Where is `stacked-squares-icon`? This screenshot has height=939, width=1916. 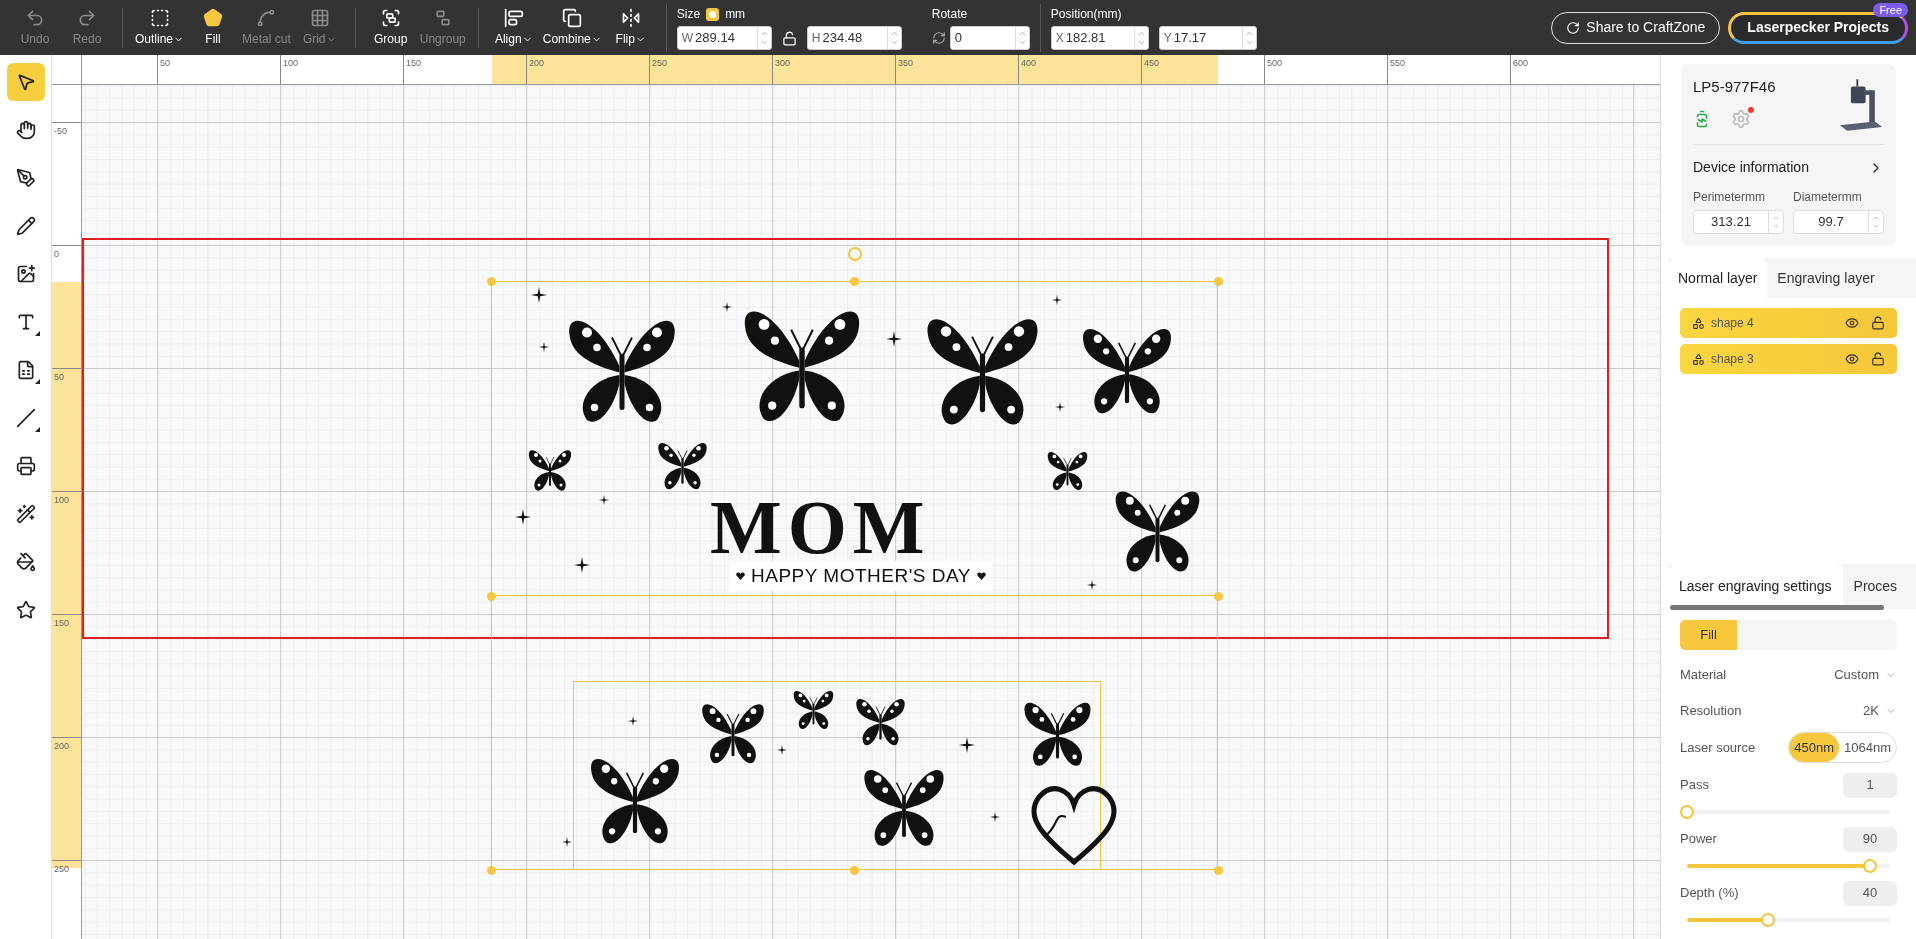 stacked-squares-icon is located at coordinates (572, 18).